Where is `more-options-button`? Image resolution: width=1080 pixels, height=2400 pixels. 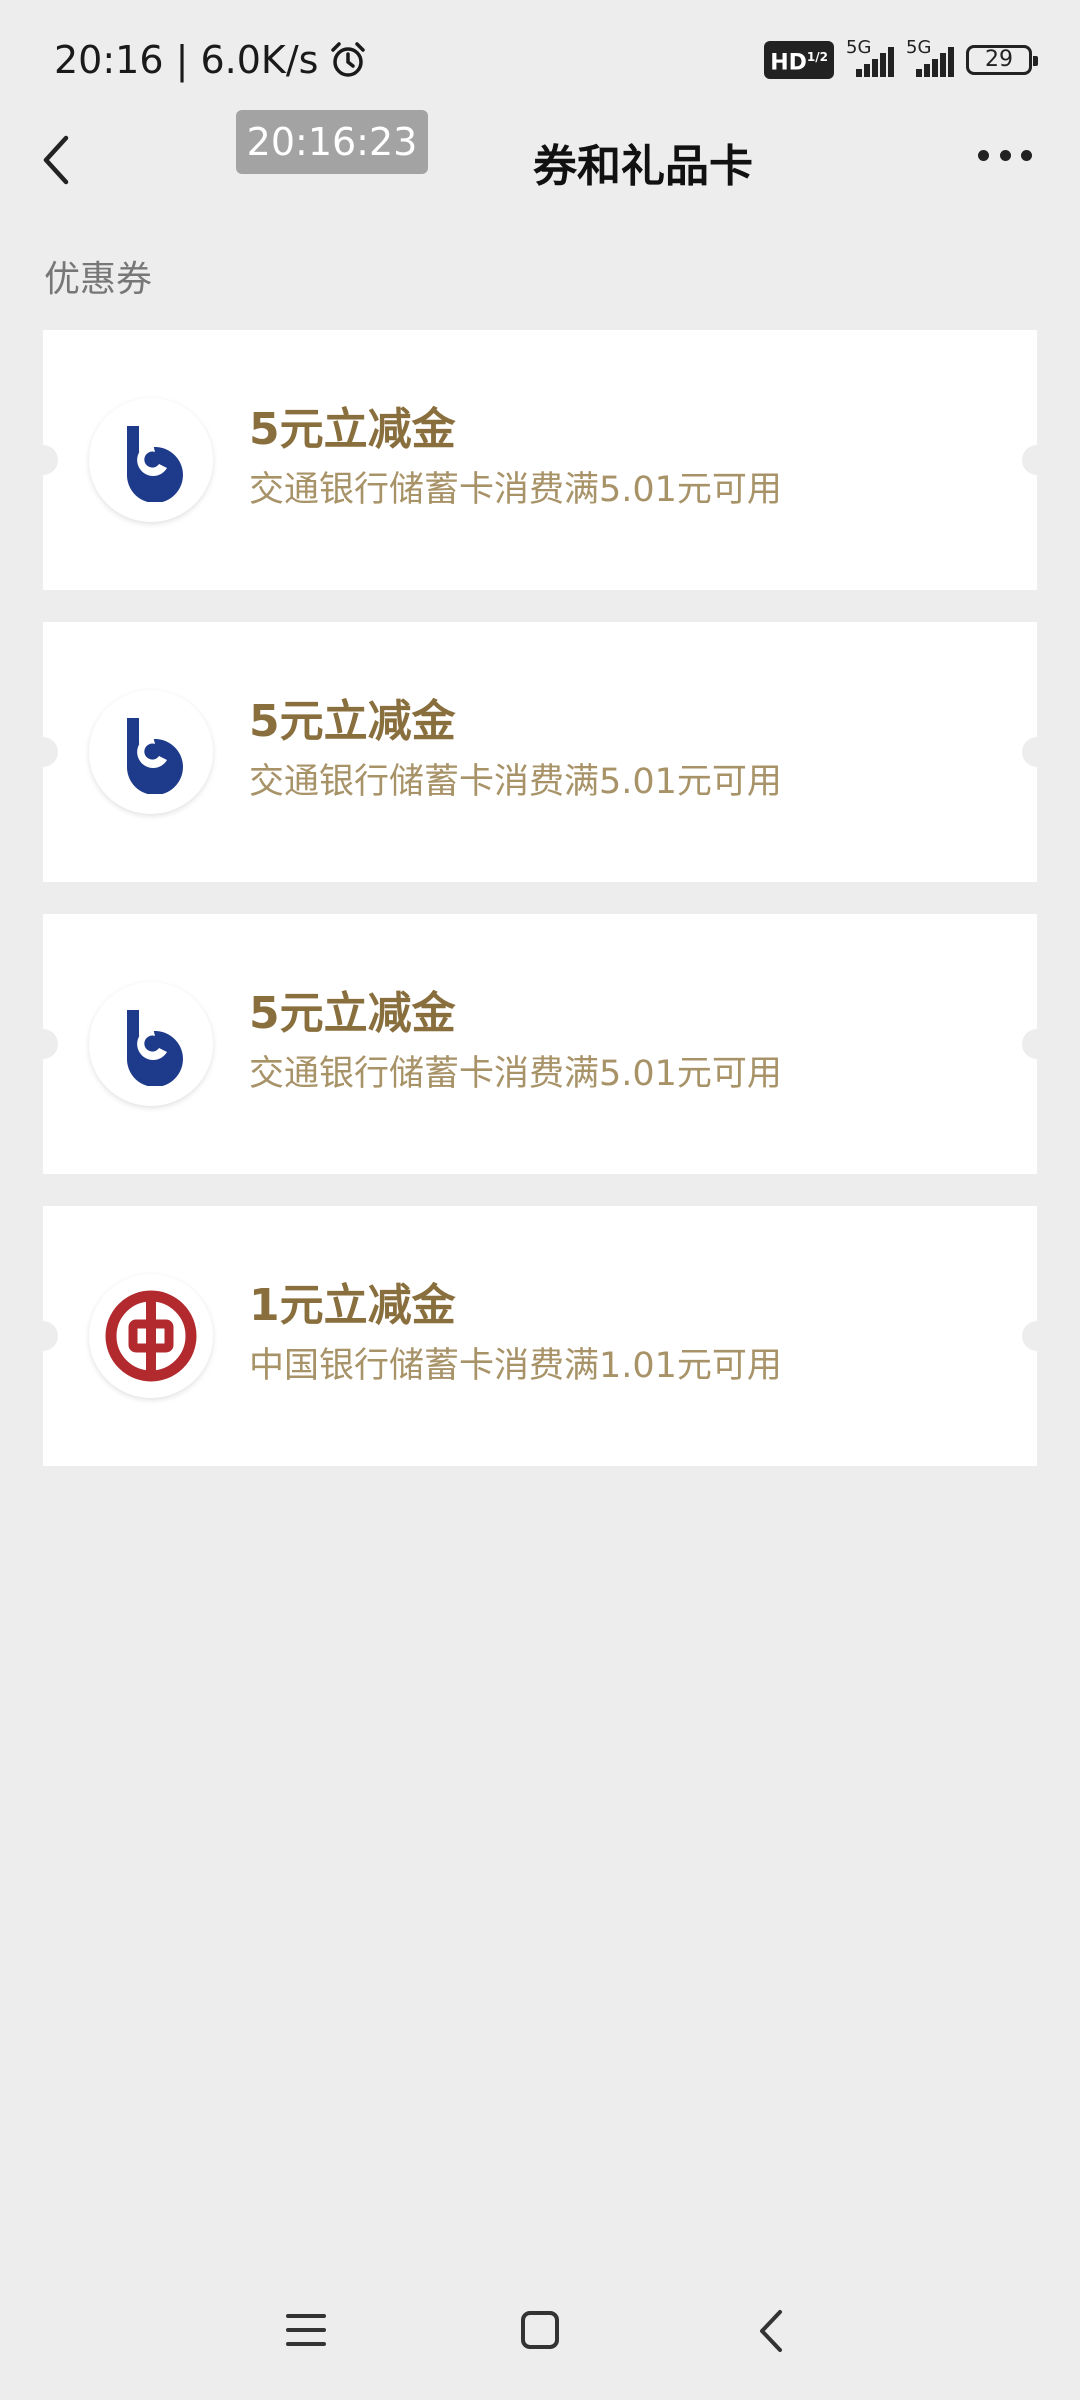
more-options-button is located at coordinates (1005, 157).